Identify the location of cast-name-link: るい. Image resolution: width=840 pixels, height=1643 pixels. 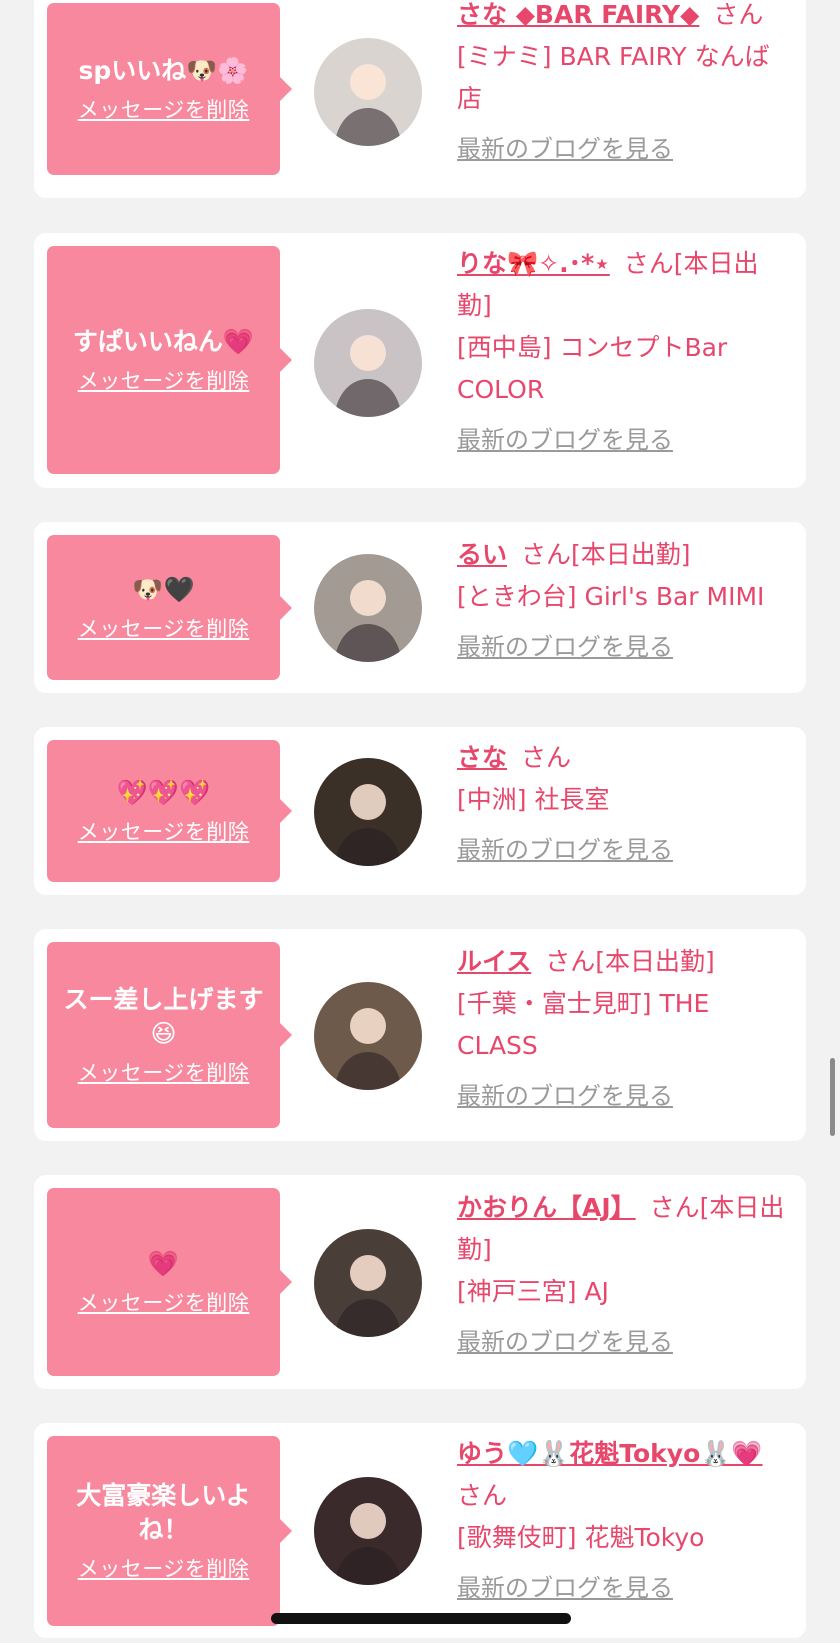
(482, 554).